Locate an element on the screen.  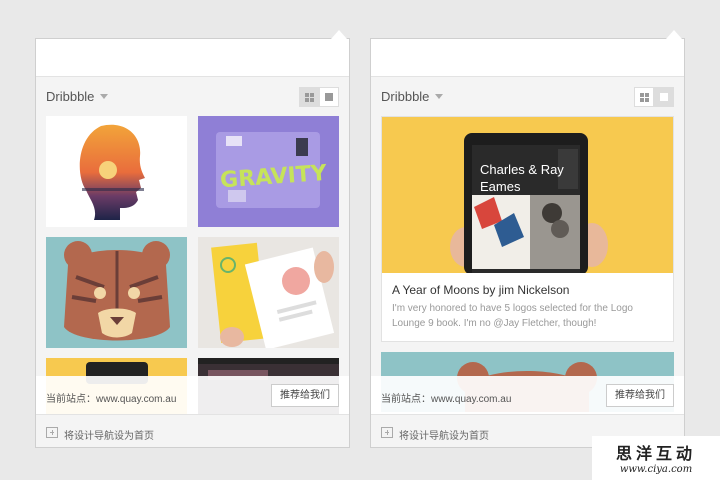
shot-portrait-sunset is located at coordinates (116, 171).